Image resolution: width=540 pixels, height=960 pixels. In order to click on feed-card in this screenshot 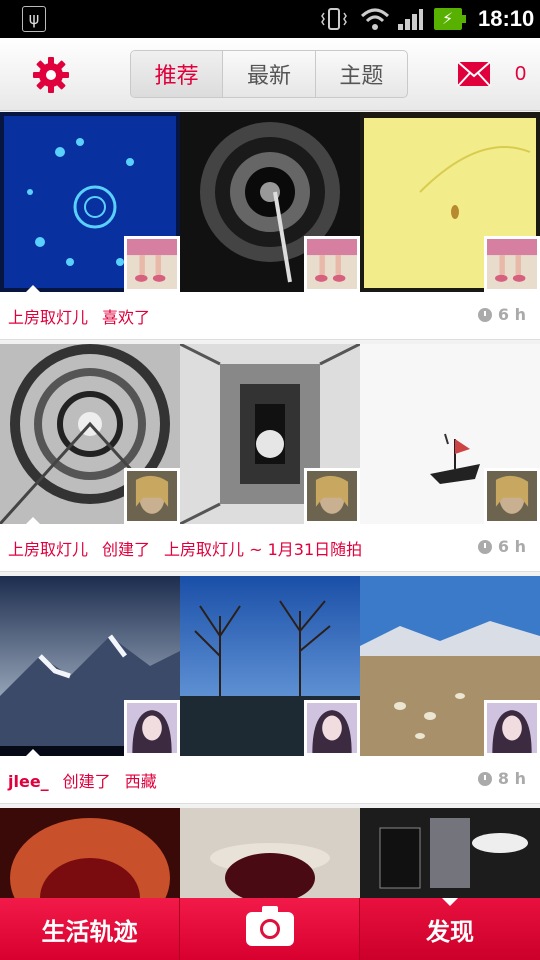, I will do `click(270, 853)`.